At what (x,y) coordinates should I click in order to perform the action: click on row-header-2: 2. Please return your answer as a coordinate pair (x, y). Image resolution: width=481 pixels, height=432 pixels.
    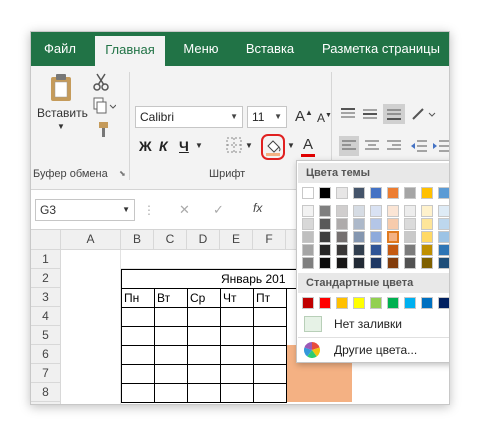
    Looking at the image, I should click on (46, 278).